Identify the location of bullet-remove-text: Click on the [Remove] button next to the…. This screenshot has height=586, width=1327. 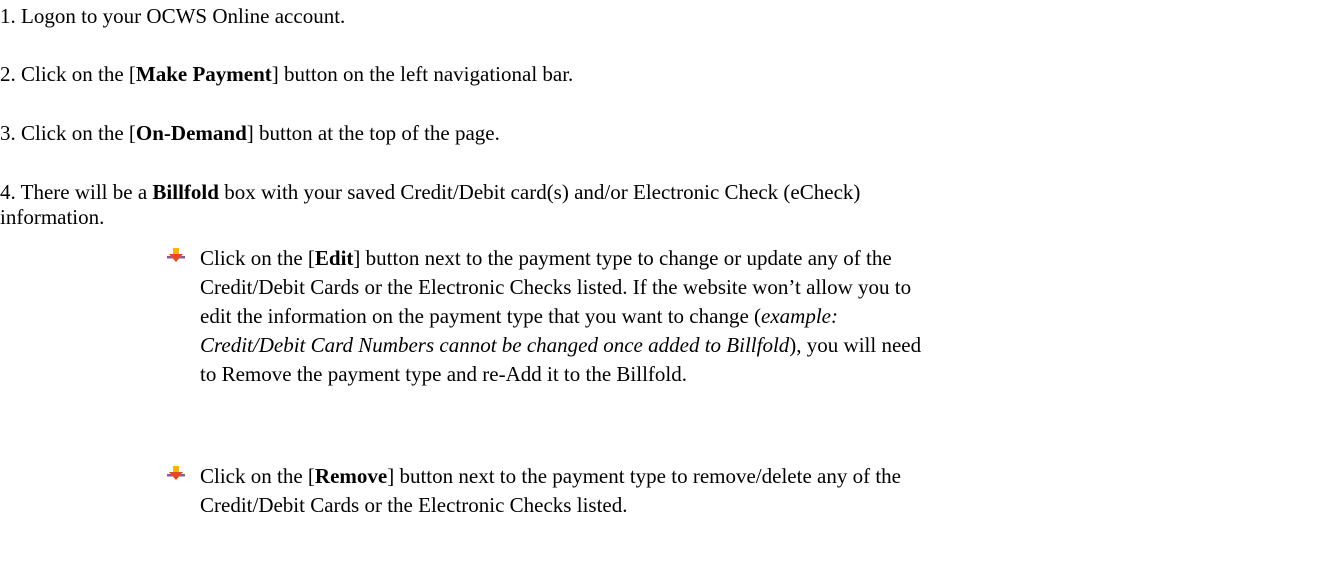
(740, 491).